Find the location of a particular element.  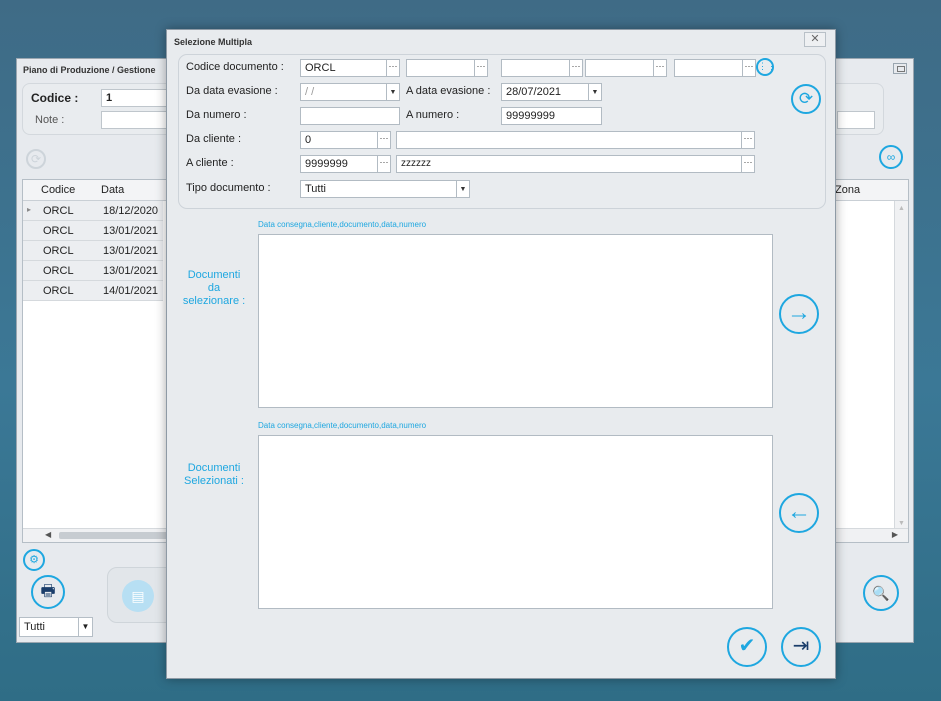

codice-documento-field-2: ··· is located at coordinates (447, 68).